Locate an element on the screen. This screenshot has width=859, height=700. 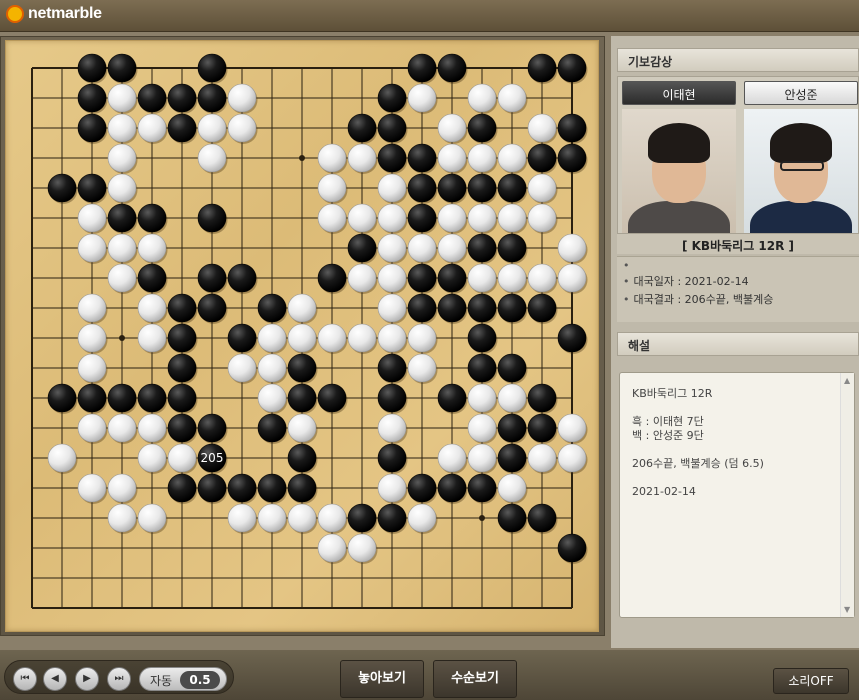
commentary-scrollbar: ▲ ▼ is located at coordinates (847, 495).